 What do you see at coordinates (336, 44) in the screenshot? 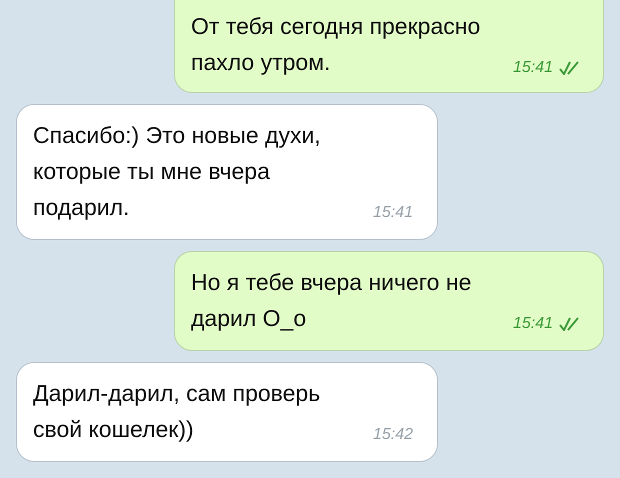
I see `message-text: От тебя сегодня прекрасно пахло утром.` at bounding box center [336, 44].